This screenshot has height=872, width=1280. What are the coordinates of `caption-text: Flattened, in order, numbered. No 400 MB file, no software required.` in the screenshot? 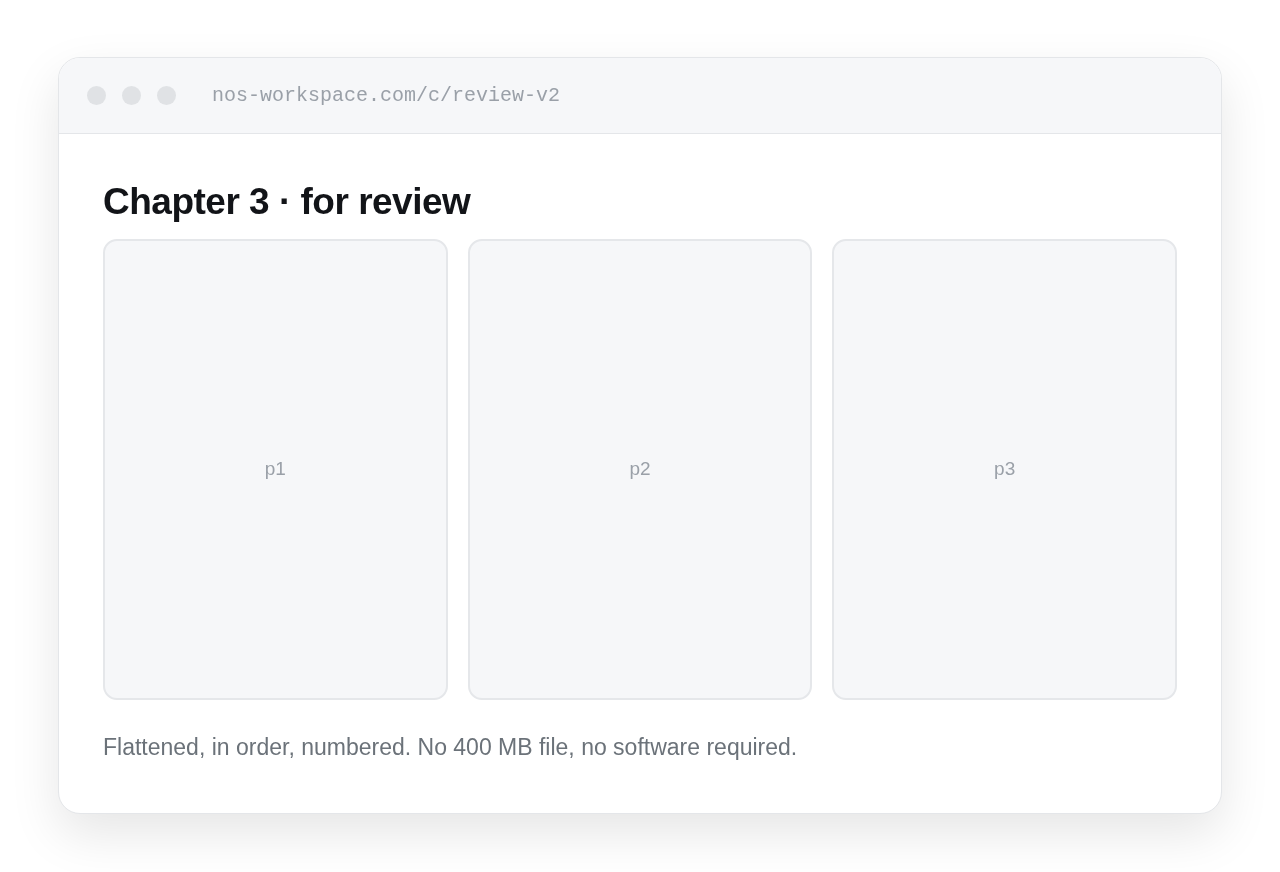 It's located at (451, 747).